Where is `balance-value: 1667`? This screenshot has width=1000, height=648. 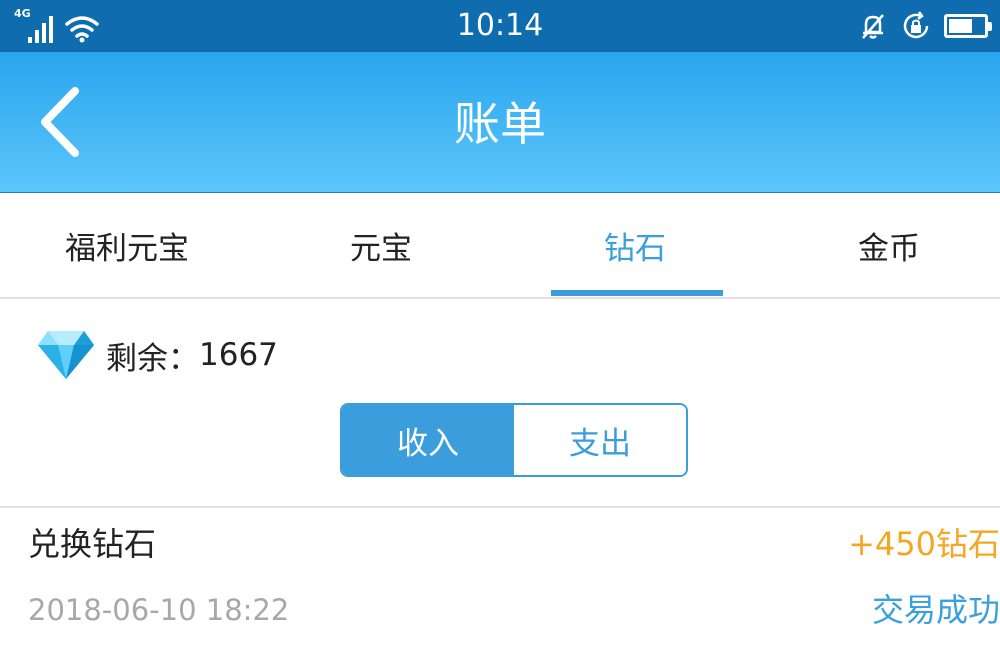 balance-value: 1667 is located at coordinates (238, 355).